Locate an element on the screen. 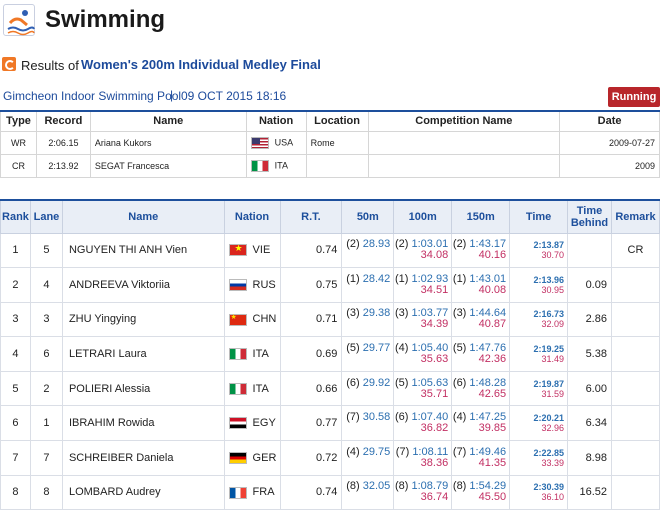  lane-cell: 1 is located at coordinates (46, 423).